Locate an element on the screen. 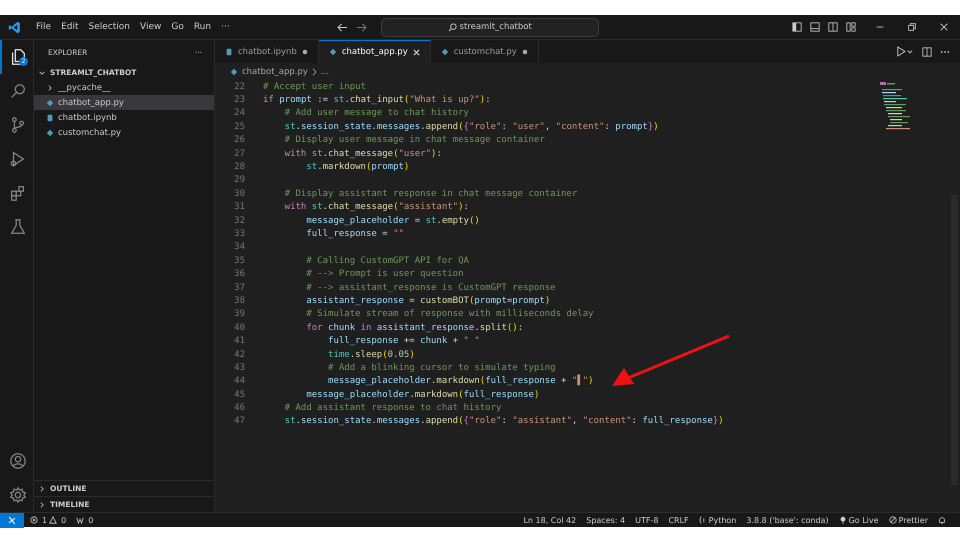  prettier-status: Prettier is located at coordinates (908, 520).